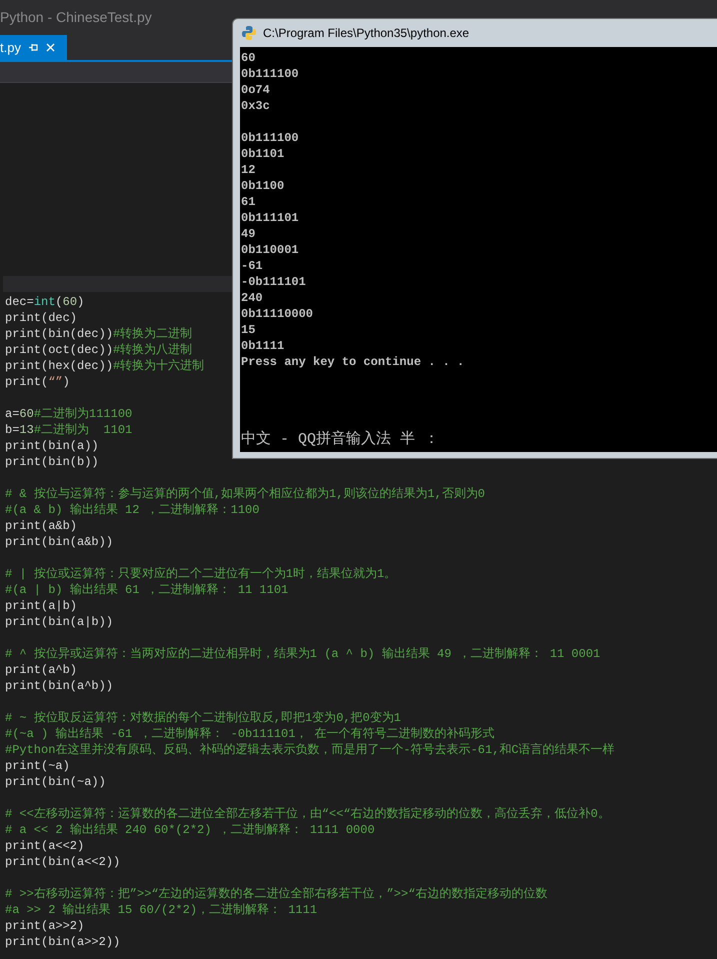 The width and height of the screenshot is (717, 959). I want to click on console-output-line: 0b110001, so click(270, 250).